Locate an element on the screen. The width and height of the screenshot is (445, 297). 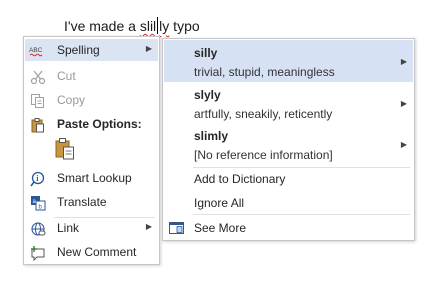
paste-clipboard-icon is located at coordinates (64, 149).